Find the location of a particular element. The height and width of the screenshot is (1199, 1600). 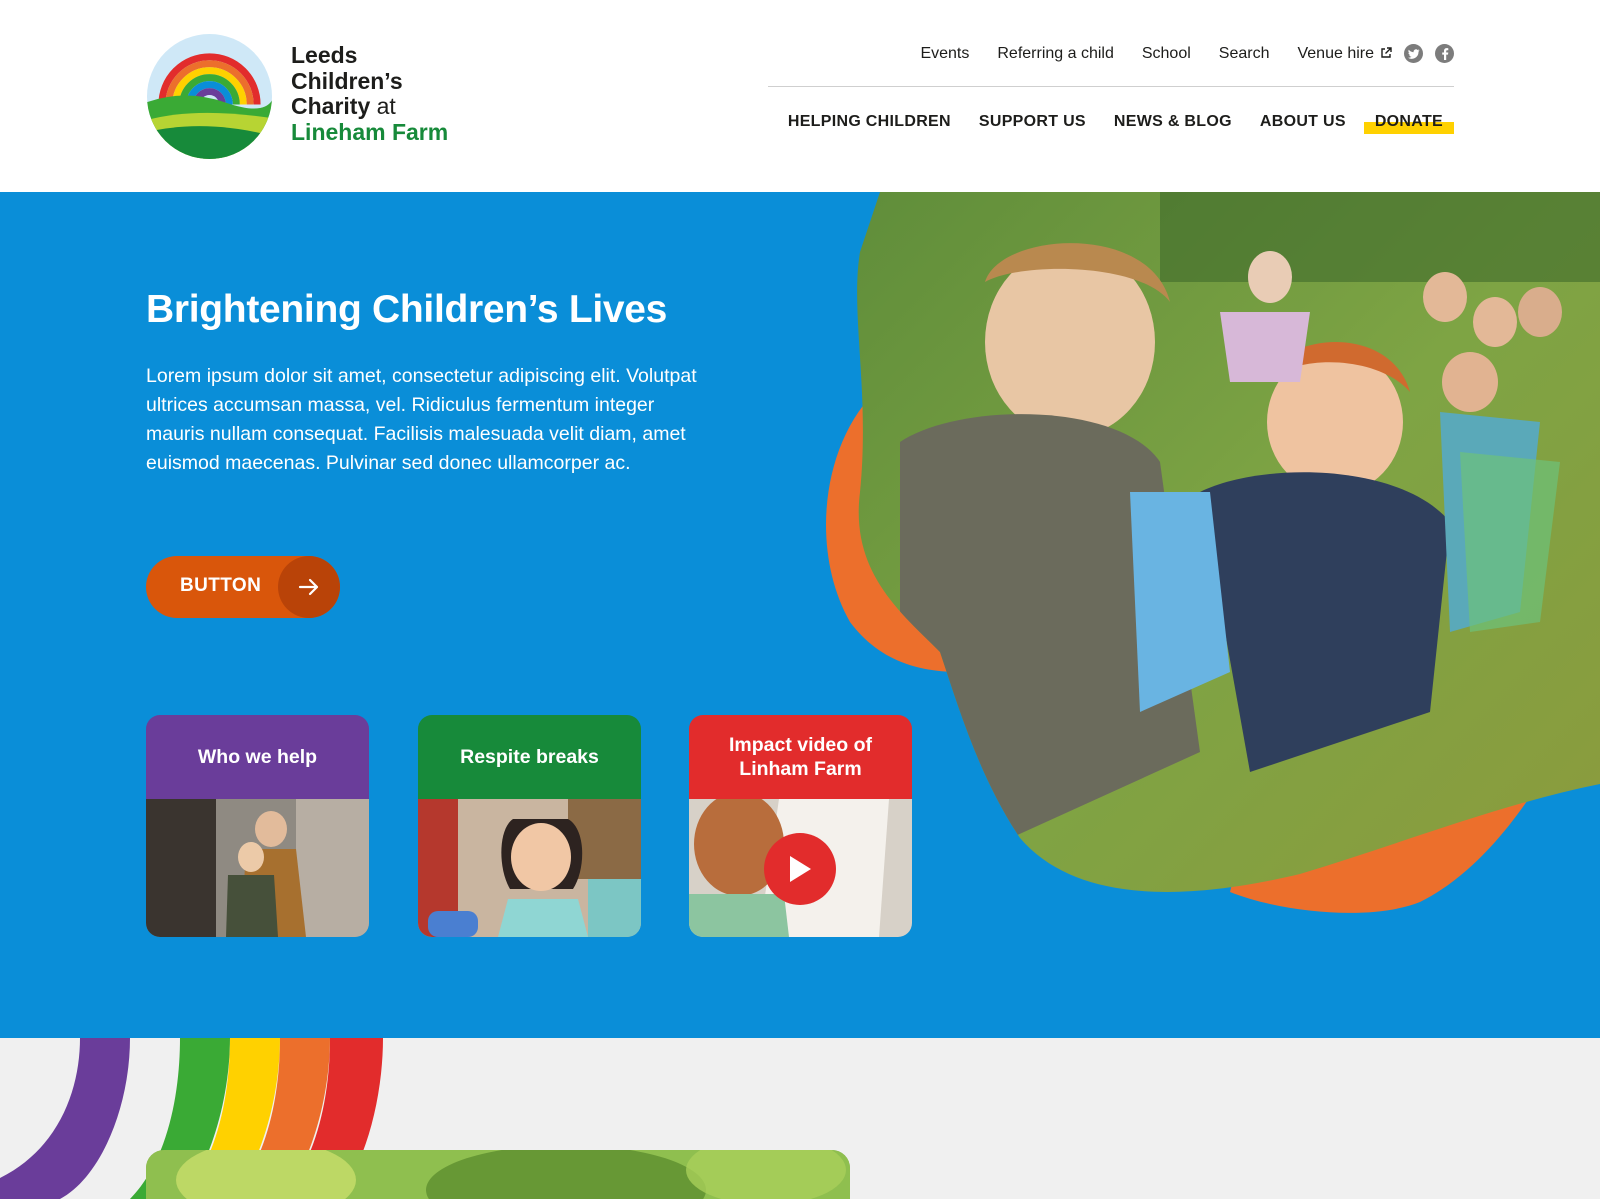

nav-venue-hire: Venue hire is located at coordinates (1344, 54).